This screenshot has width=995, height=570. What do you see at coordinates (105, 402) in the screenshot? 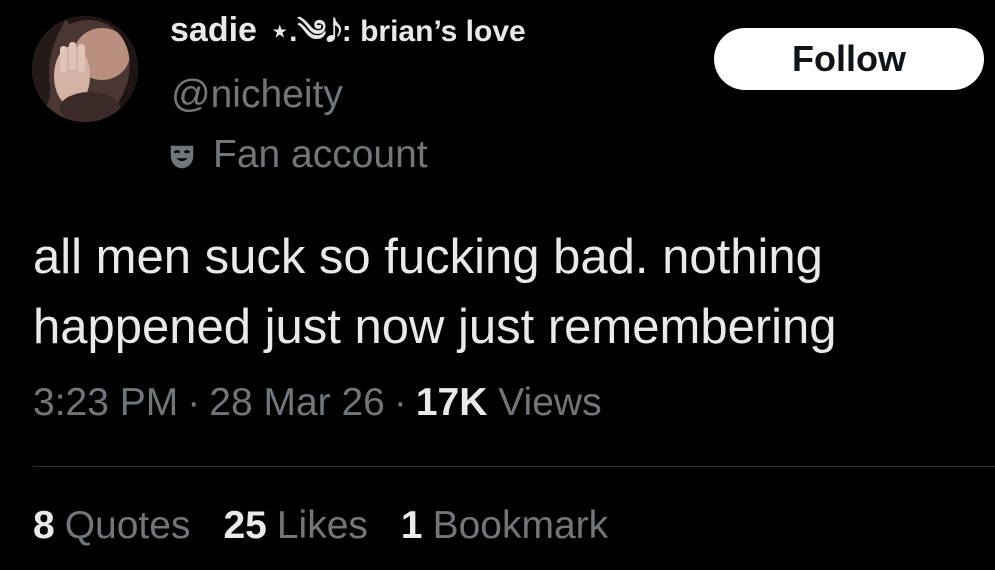
I see `tweet-time: 3:23 PM` at bounding box center [105, 402].